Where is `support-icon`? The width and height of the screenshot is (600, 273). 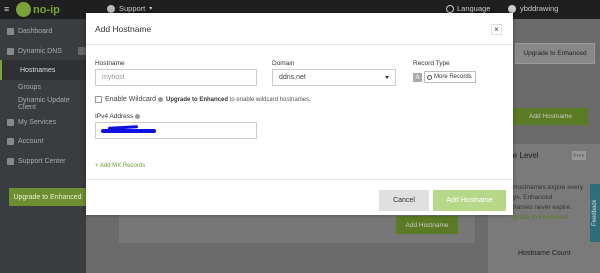 support-icon is located at coordinates (111, 8).